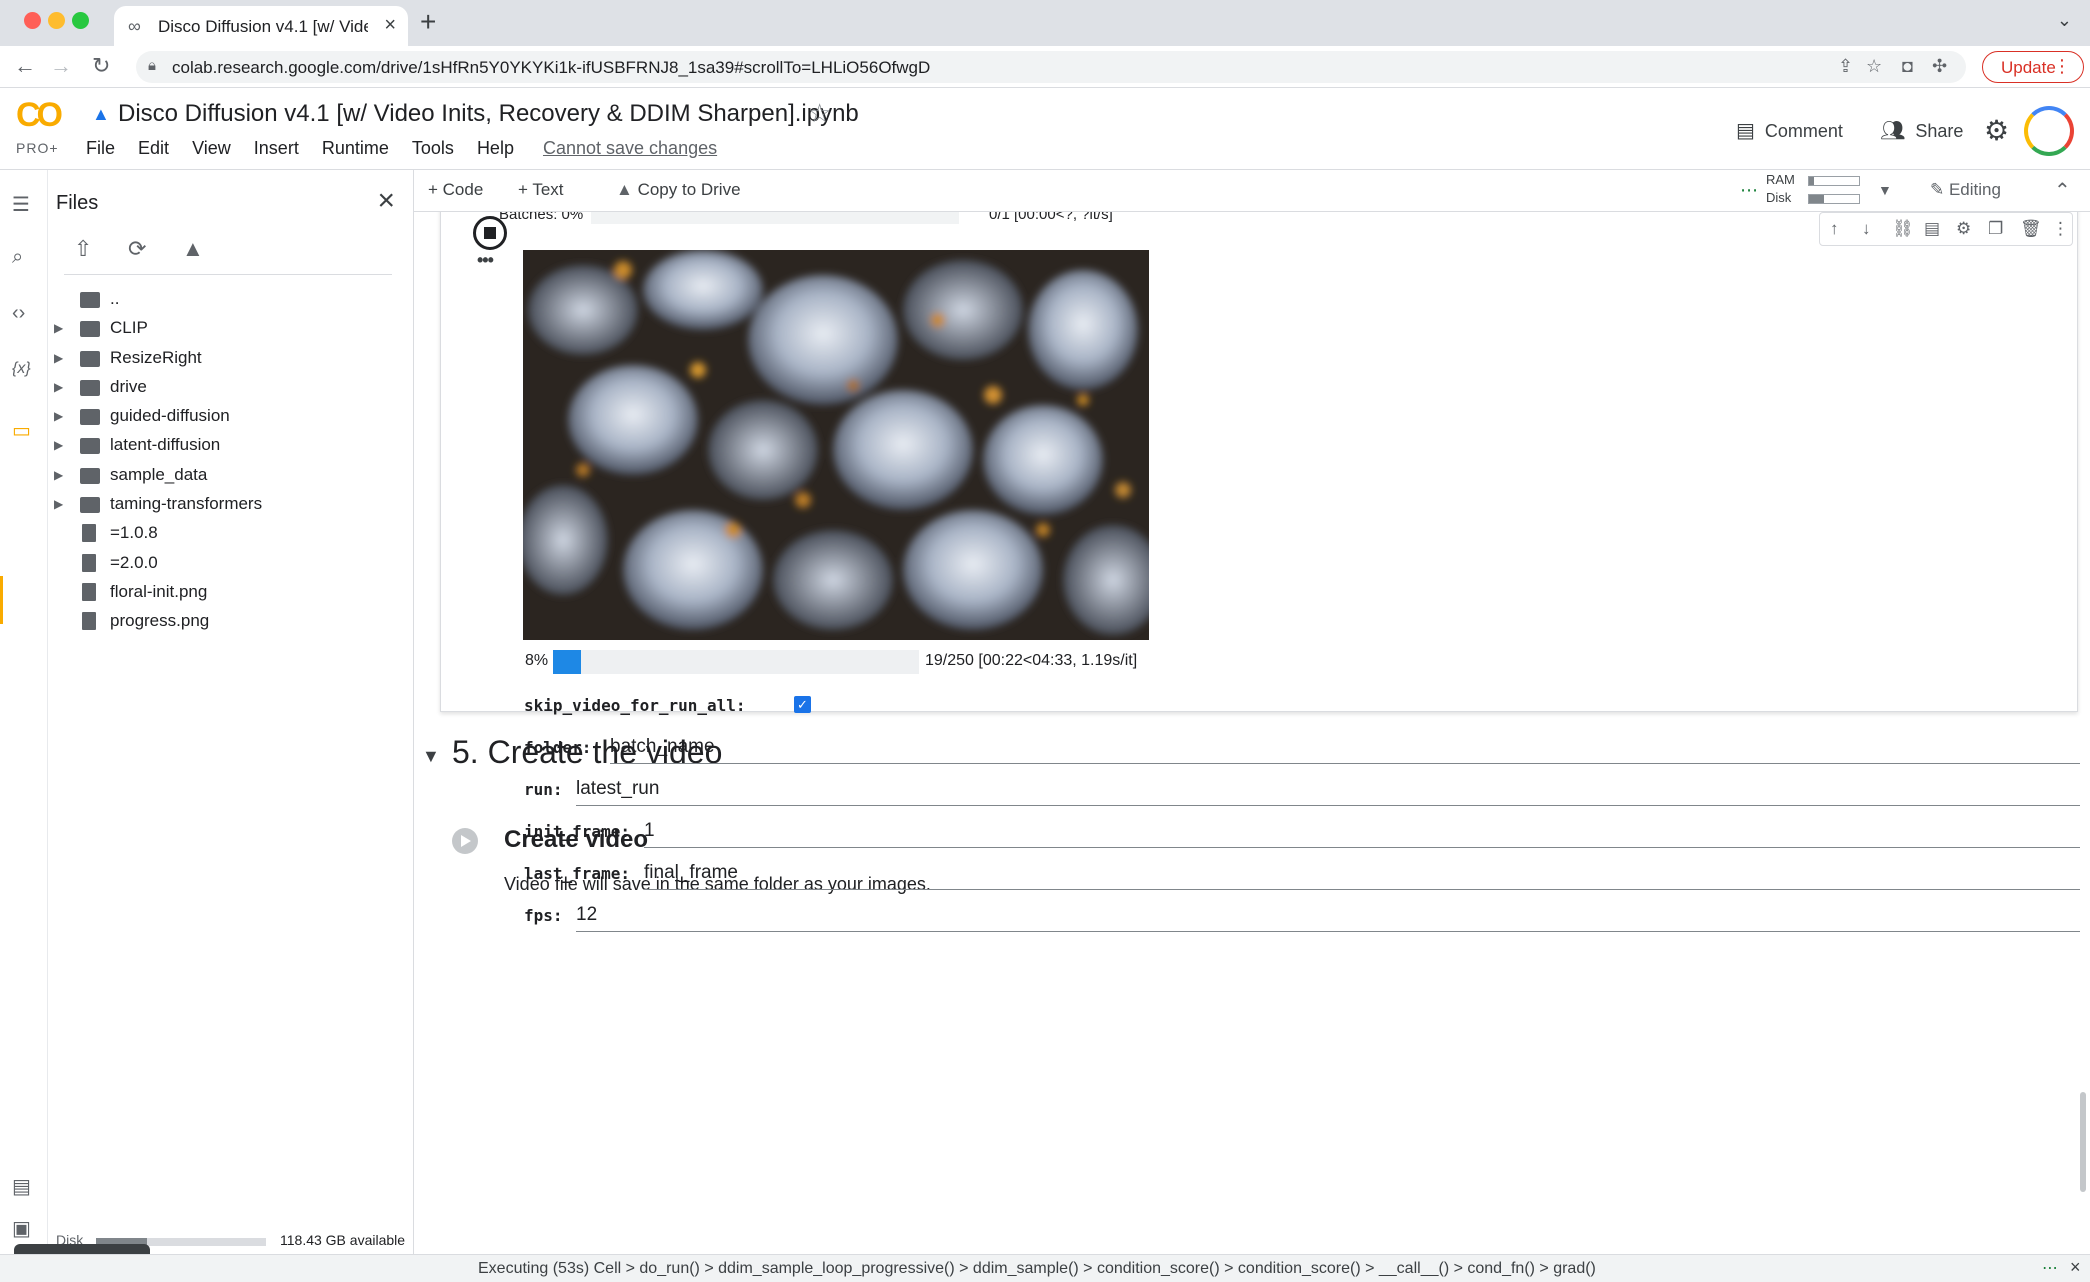 The width and height of the screenshot is (2090, 1282). Describe the element at coordinates (495, 148) in the screenshot. I see `menu-help: Help` at that location.